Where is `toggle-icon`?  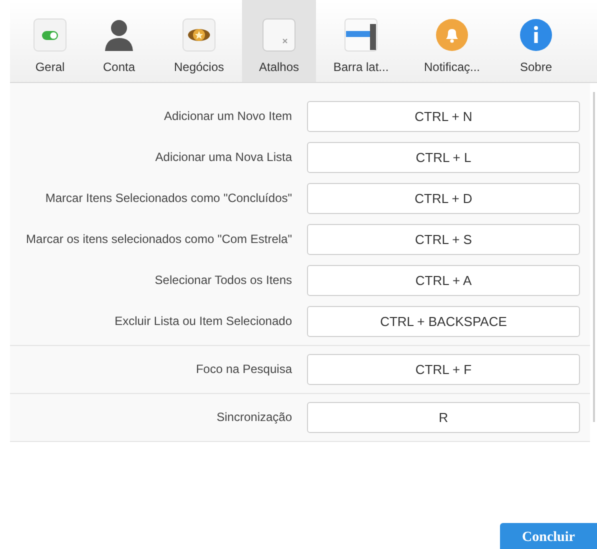 toggle-icon is located at coordinates (50, 35).